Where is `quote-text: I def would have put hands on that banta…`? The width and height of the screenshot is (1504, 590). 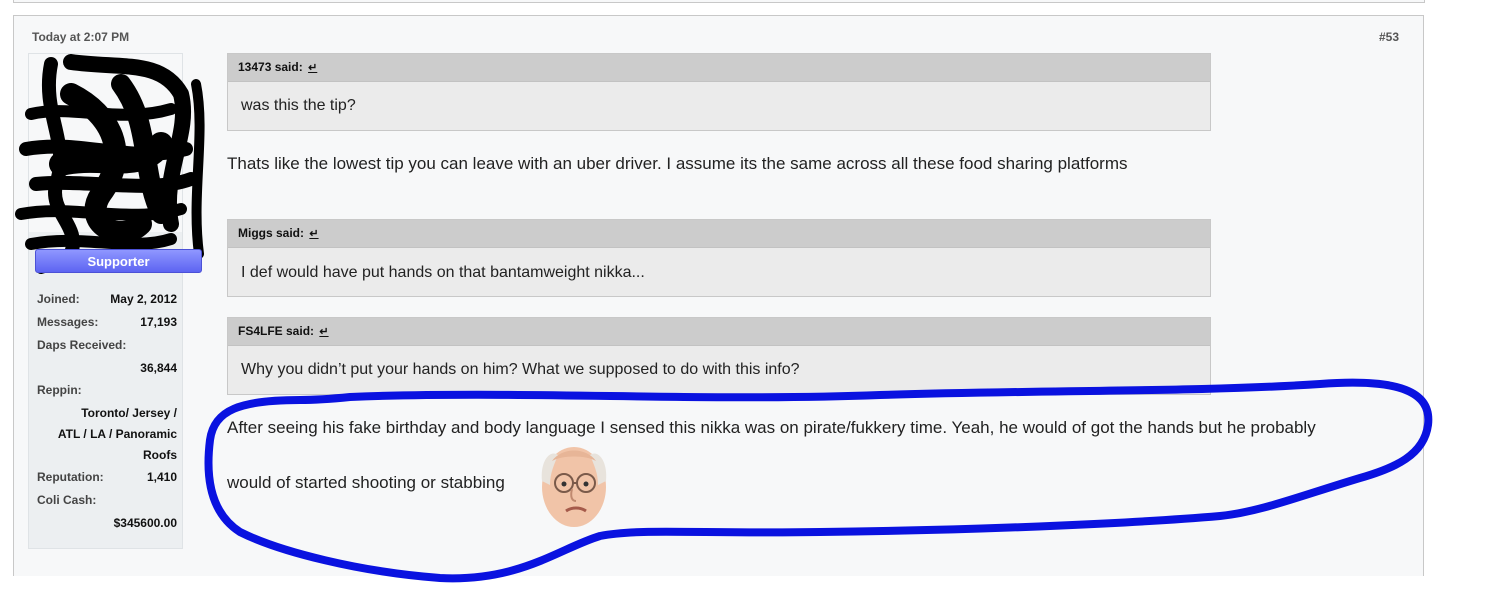 quote-text: I def would have put hands on that banta… is located at coordinates (443, 272).